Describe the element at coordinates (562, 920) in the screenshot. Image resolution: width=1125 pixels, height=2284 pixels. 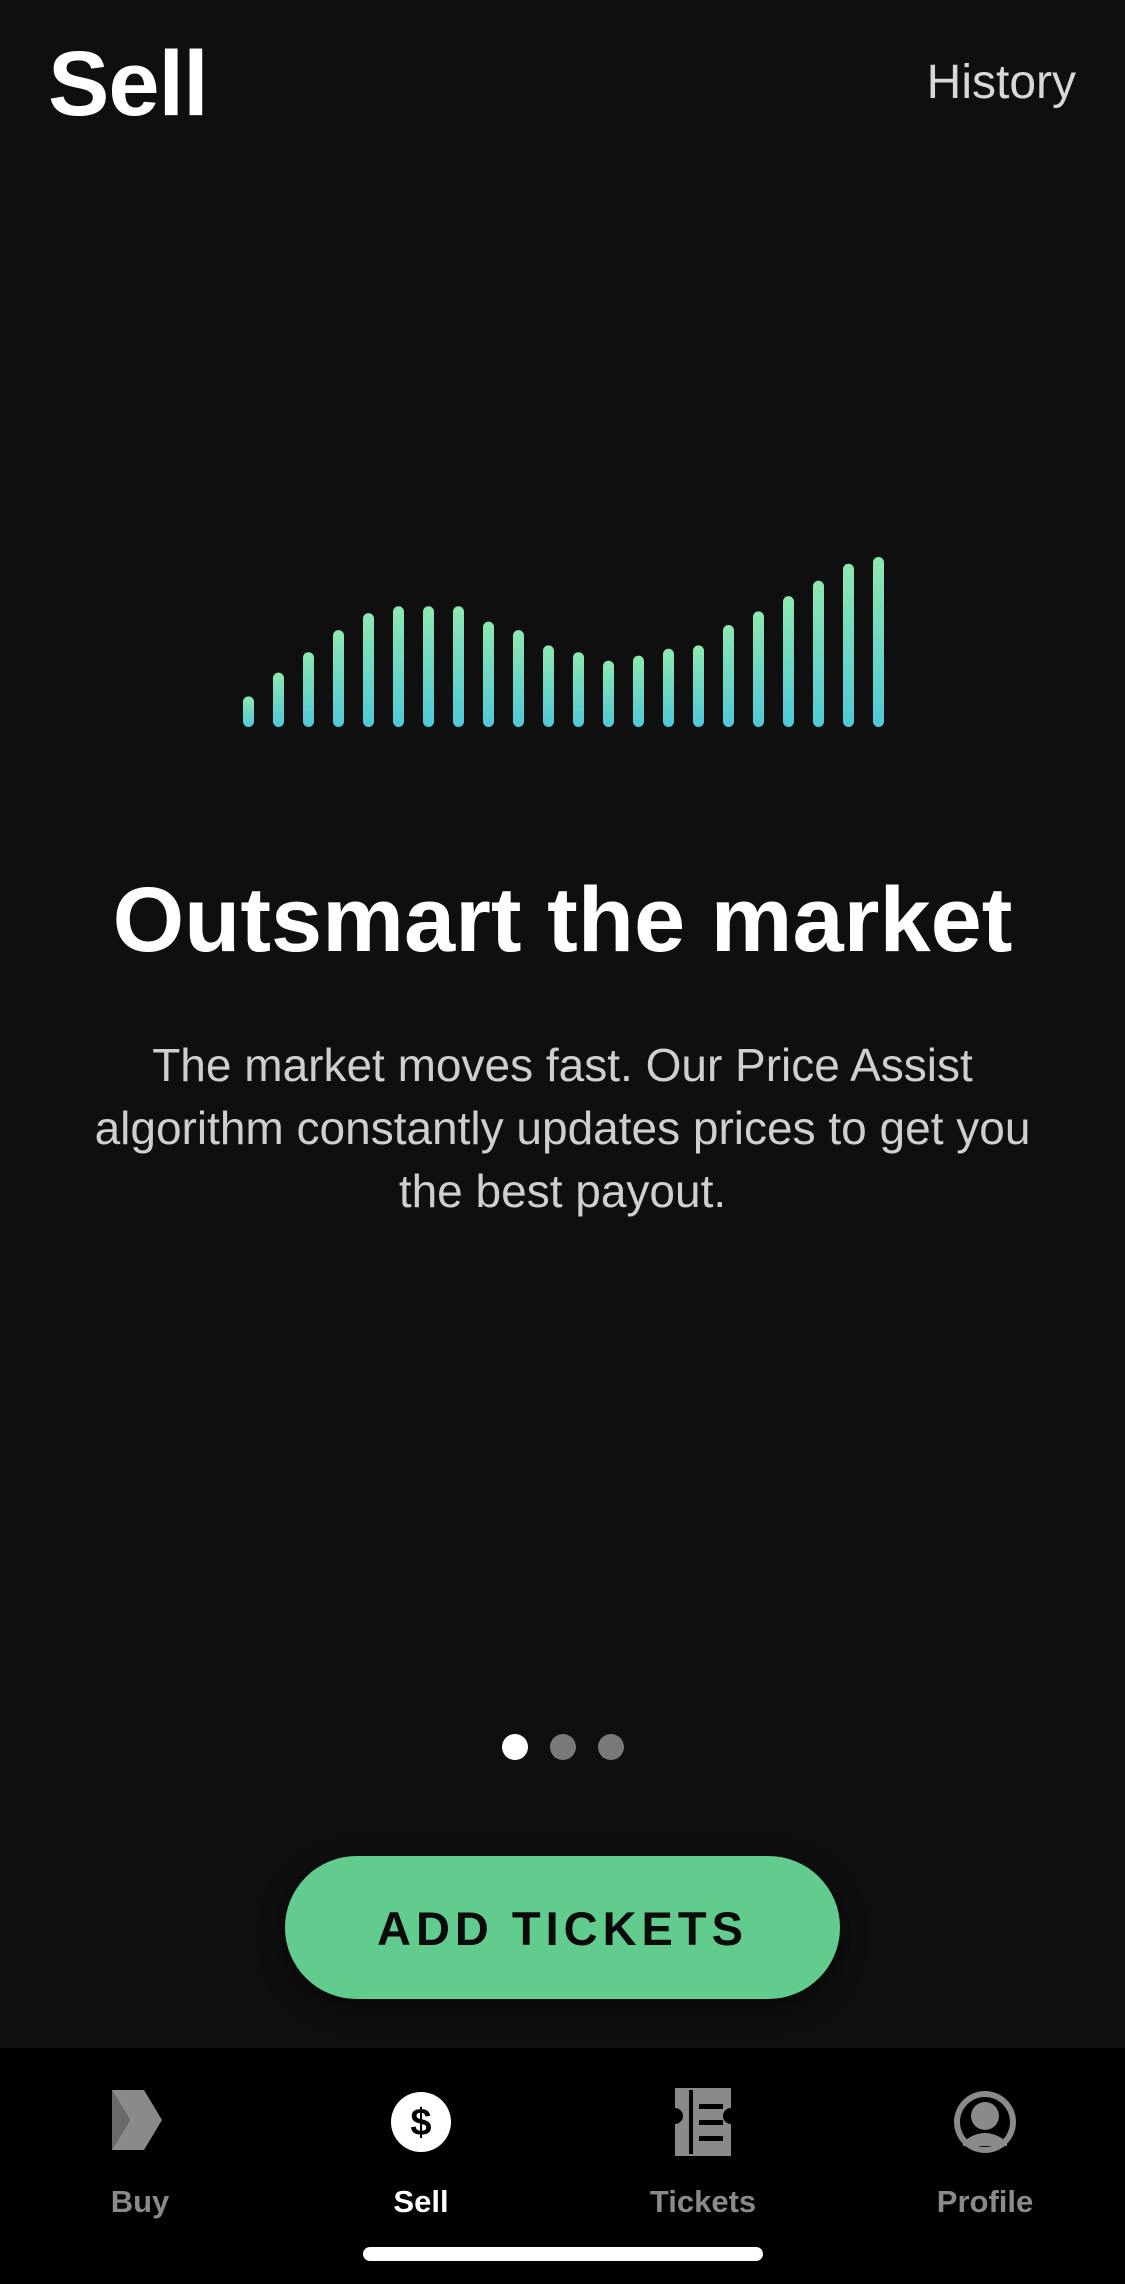
I see `onboarding-headline: Outsmart the market` at that location.